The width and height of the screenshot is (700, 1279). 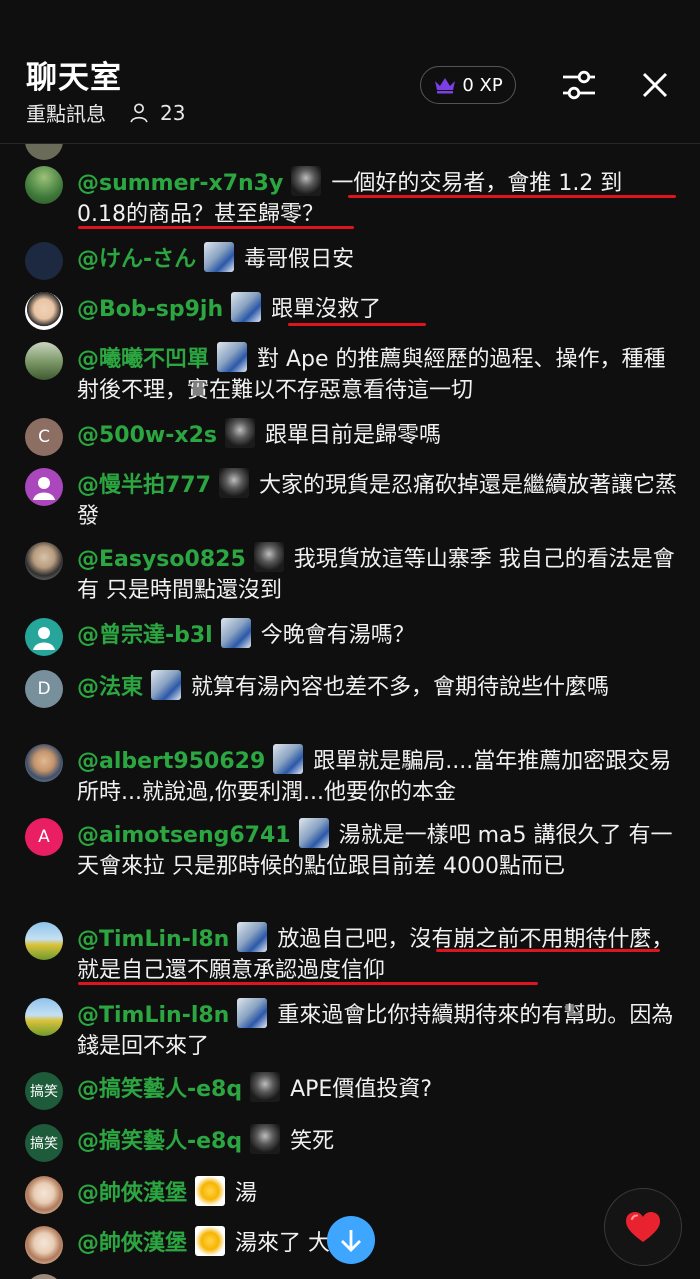 I want to click on person-icon, so click(x=139, y=112).